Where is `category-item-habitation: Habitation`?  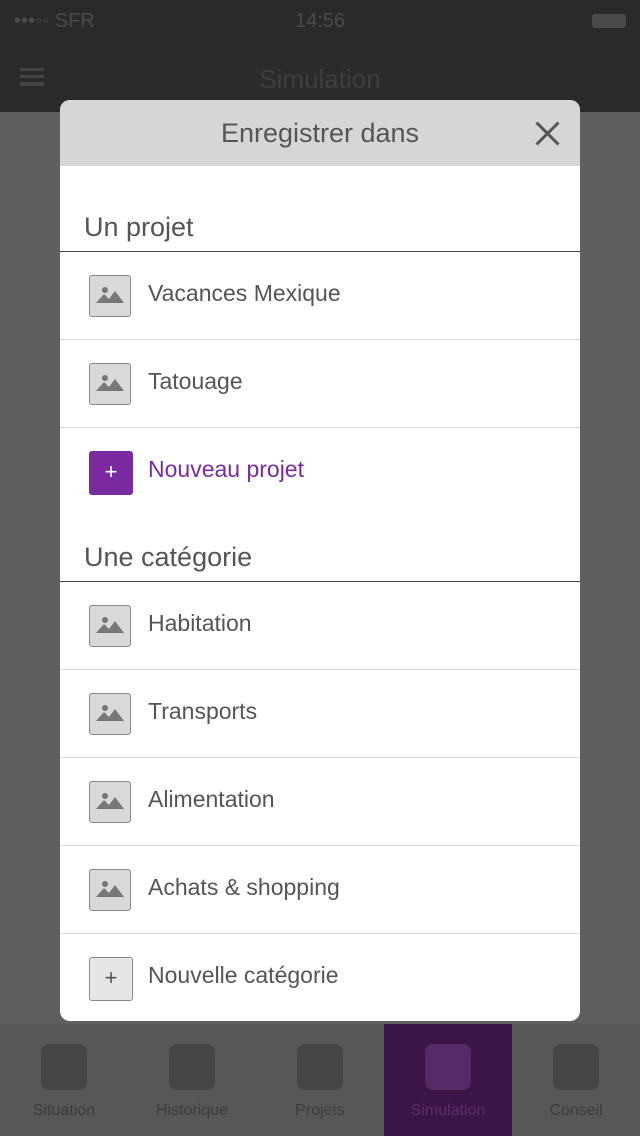 category-item-habitation: Habitation is located at coordinates (320, 626).